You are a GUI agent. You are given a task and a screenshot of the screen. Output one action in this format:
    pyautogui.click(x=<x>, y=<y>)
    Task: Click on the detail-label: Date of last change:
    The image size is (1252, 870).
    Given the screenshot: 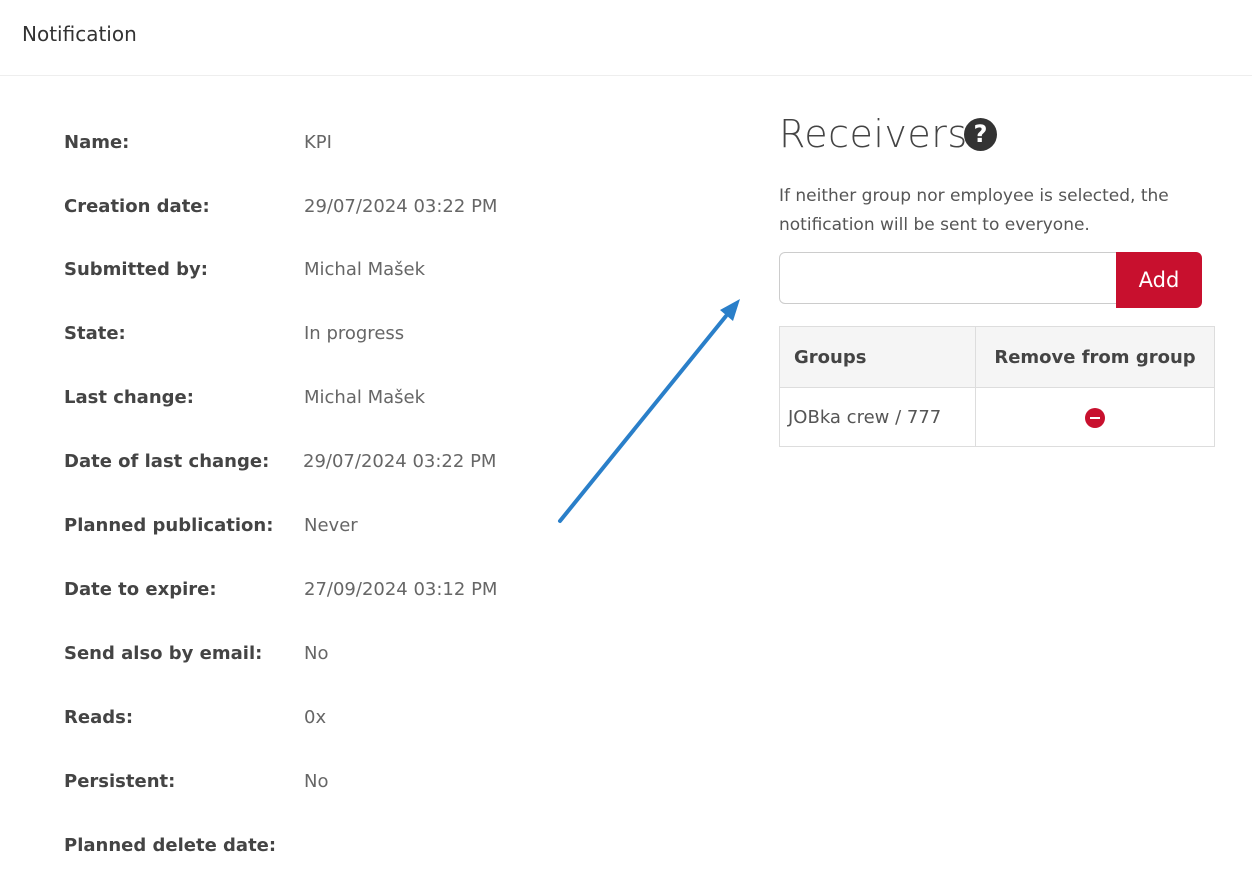 What is the action you would take?
    pyautogui.click(x=167, y=461)
    